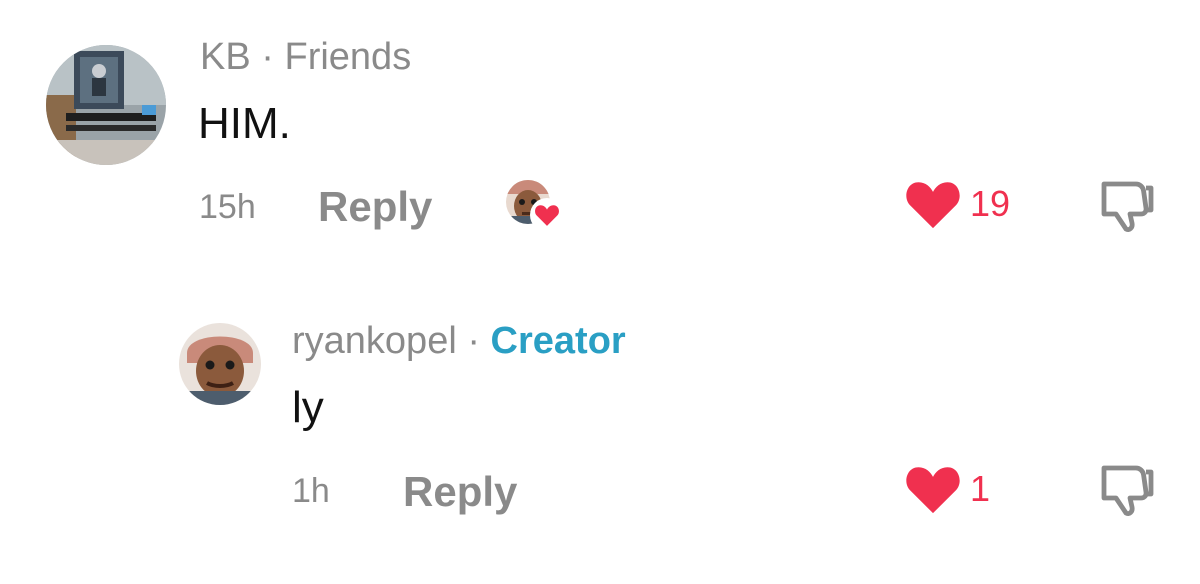 Image resolution: width=1200 pixels, height=584 pixels. What do you see at coordinates (348, 57) in the screenshot?
I see `friends-tag: Friends` at bounding box center [348, 57].